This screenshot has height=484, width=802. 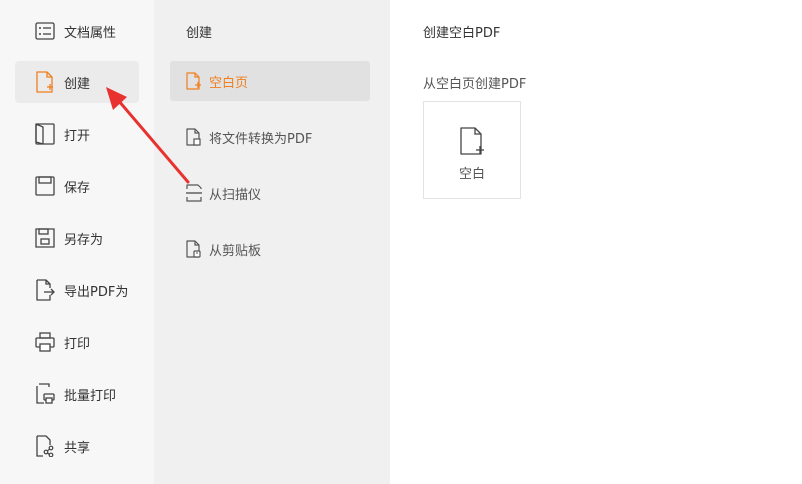 I want to click on page-title: 创建空白PDF, so click(x=462, y=33).